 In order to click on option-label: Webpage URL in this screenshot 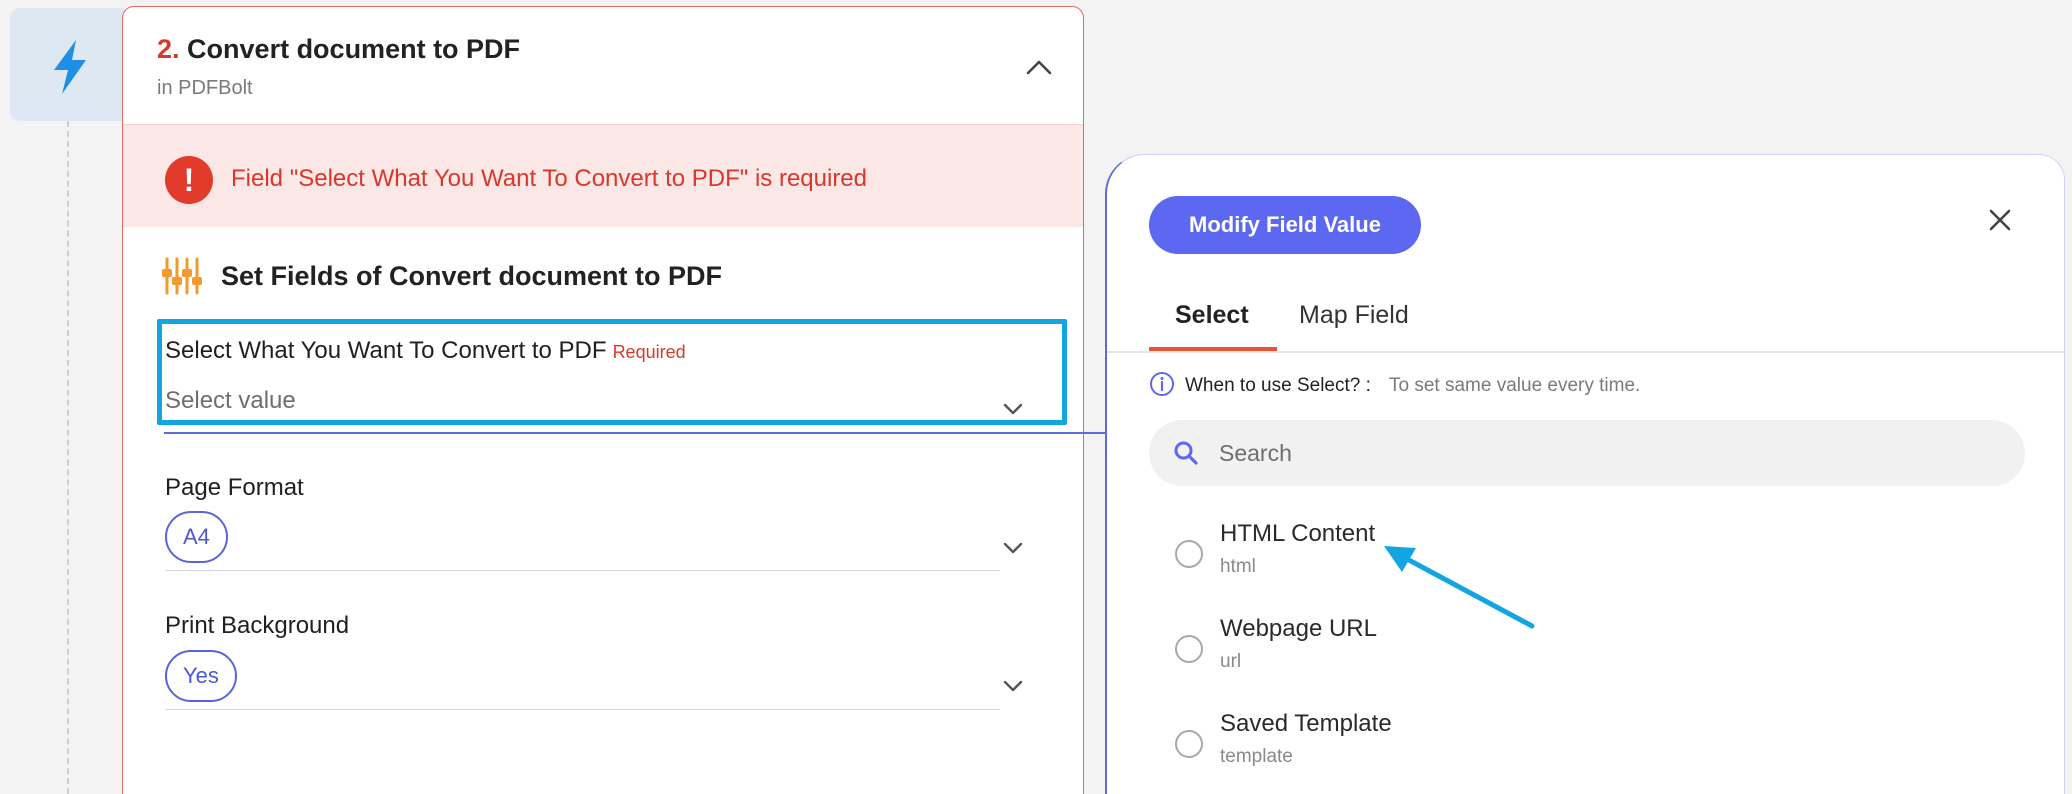, I will do `click(1298, 628)`.